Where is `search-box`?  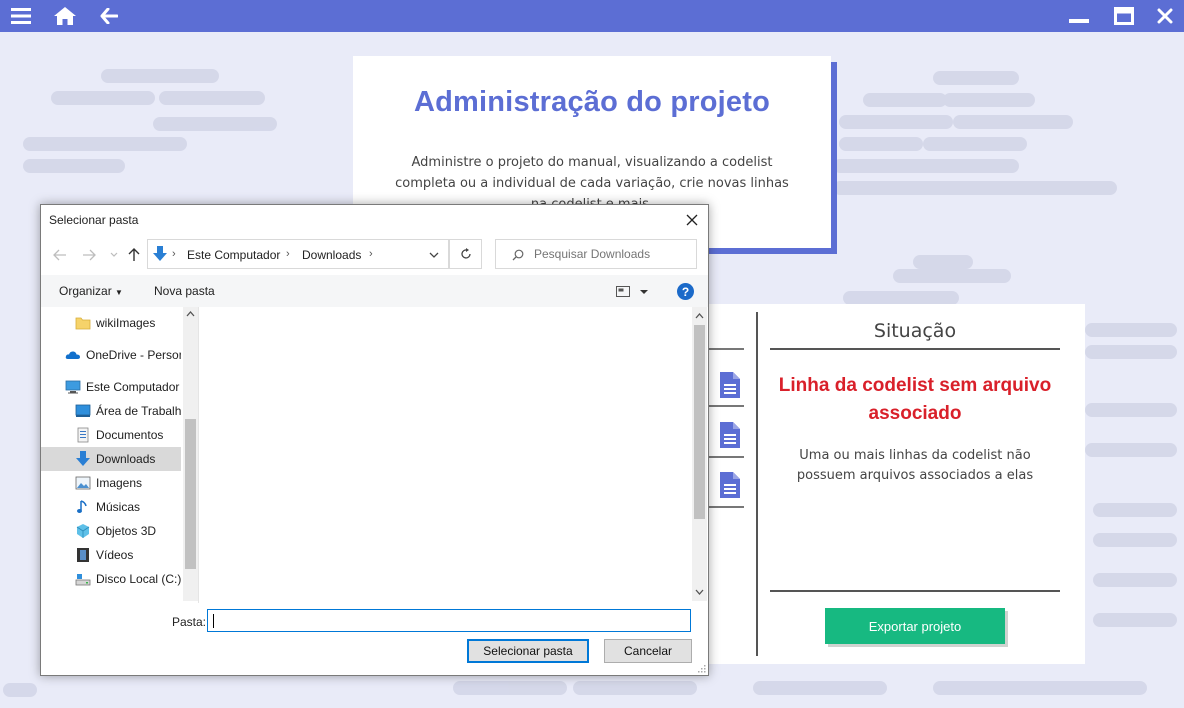
search-box is located at coordinates (596, 254).